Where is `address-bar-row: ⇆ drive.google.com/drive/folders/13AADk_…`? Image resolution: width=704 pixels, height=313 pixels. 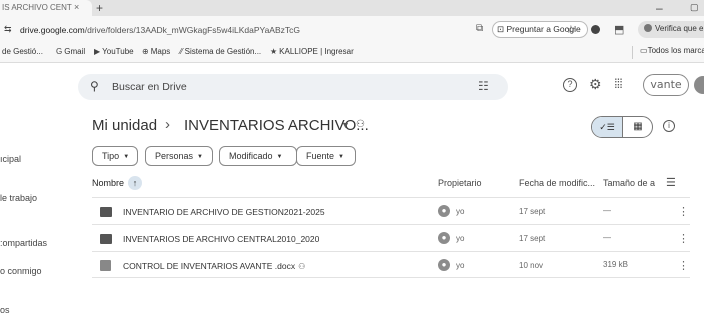
address-bar-row: ⇆ drive.google.com/drive/folders/13AADk_… is located at coordinates (352, 29).